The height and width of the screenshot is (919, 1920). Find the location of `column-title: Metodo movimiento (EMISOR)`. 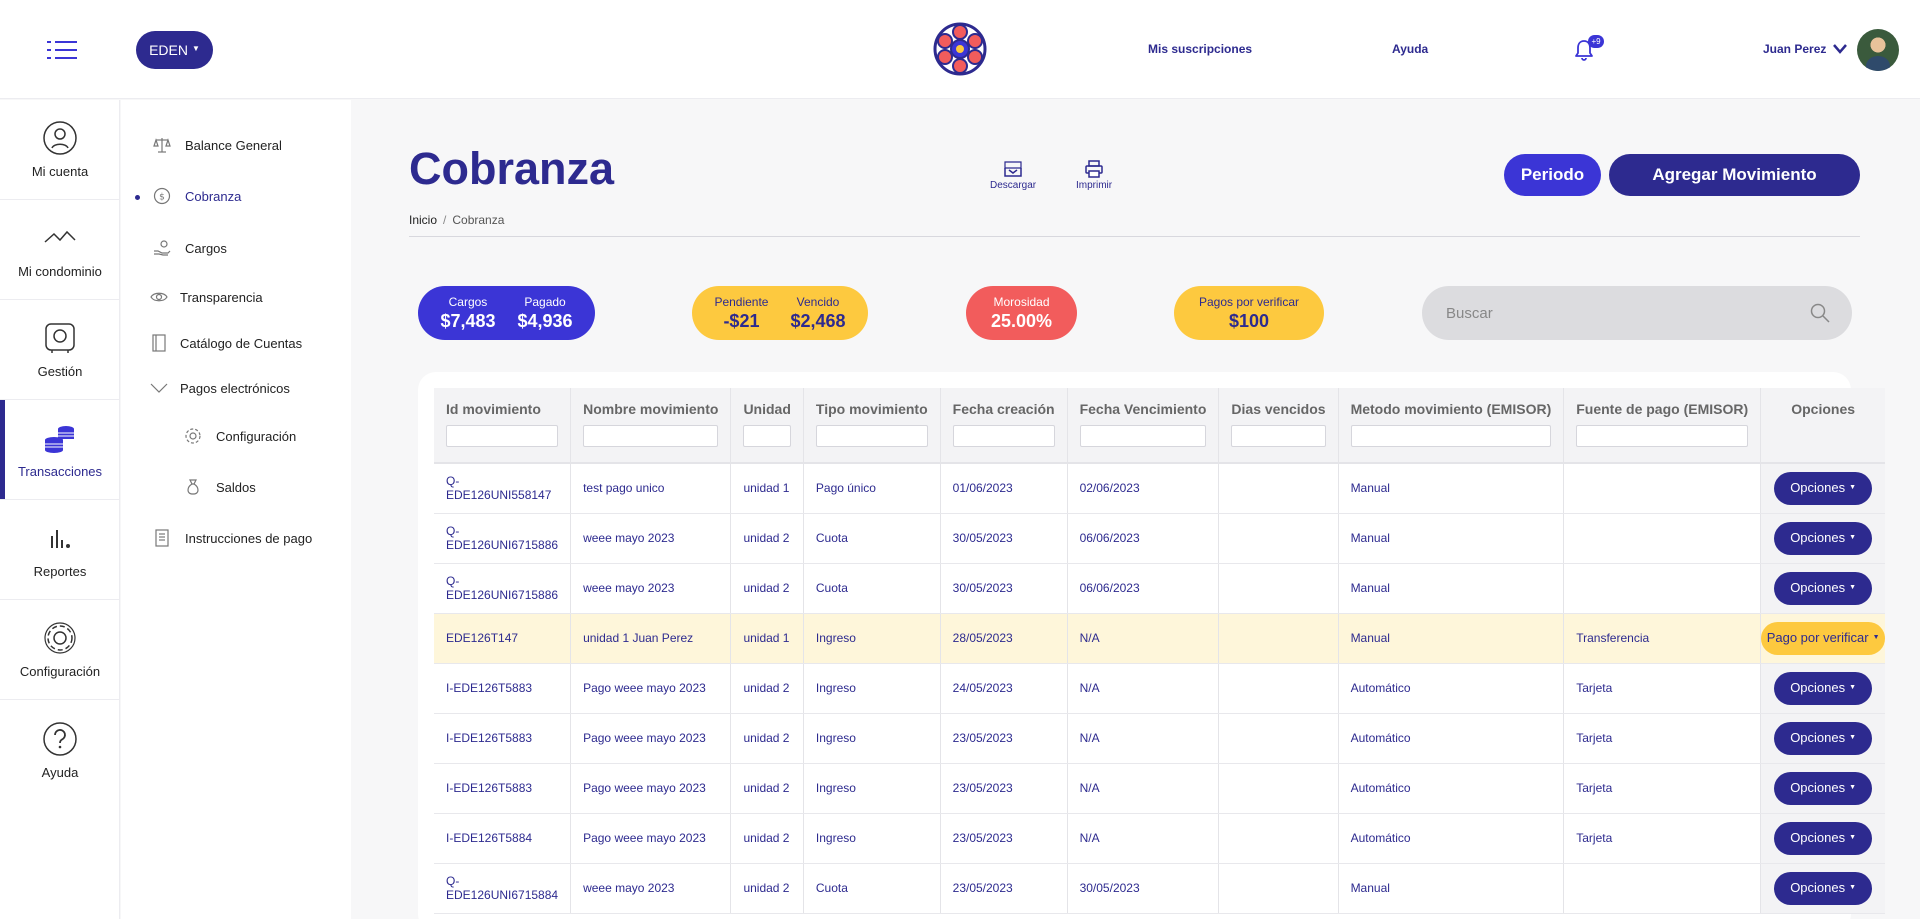

column-title: Metodo movimiento (EMISOR) is located at coordinates (1451, 409).